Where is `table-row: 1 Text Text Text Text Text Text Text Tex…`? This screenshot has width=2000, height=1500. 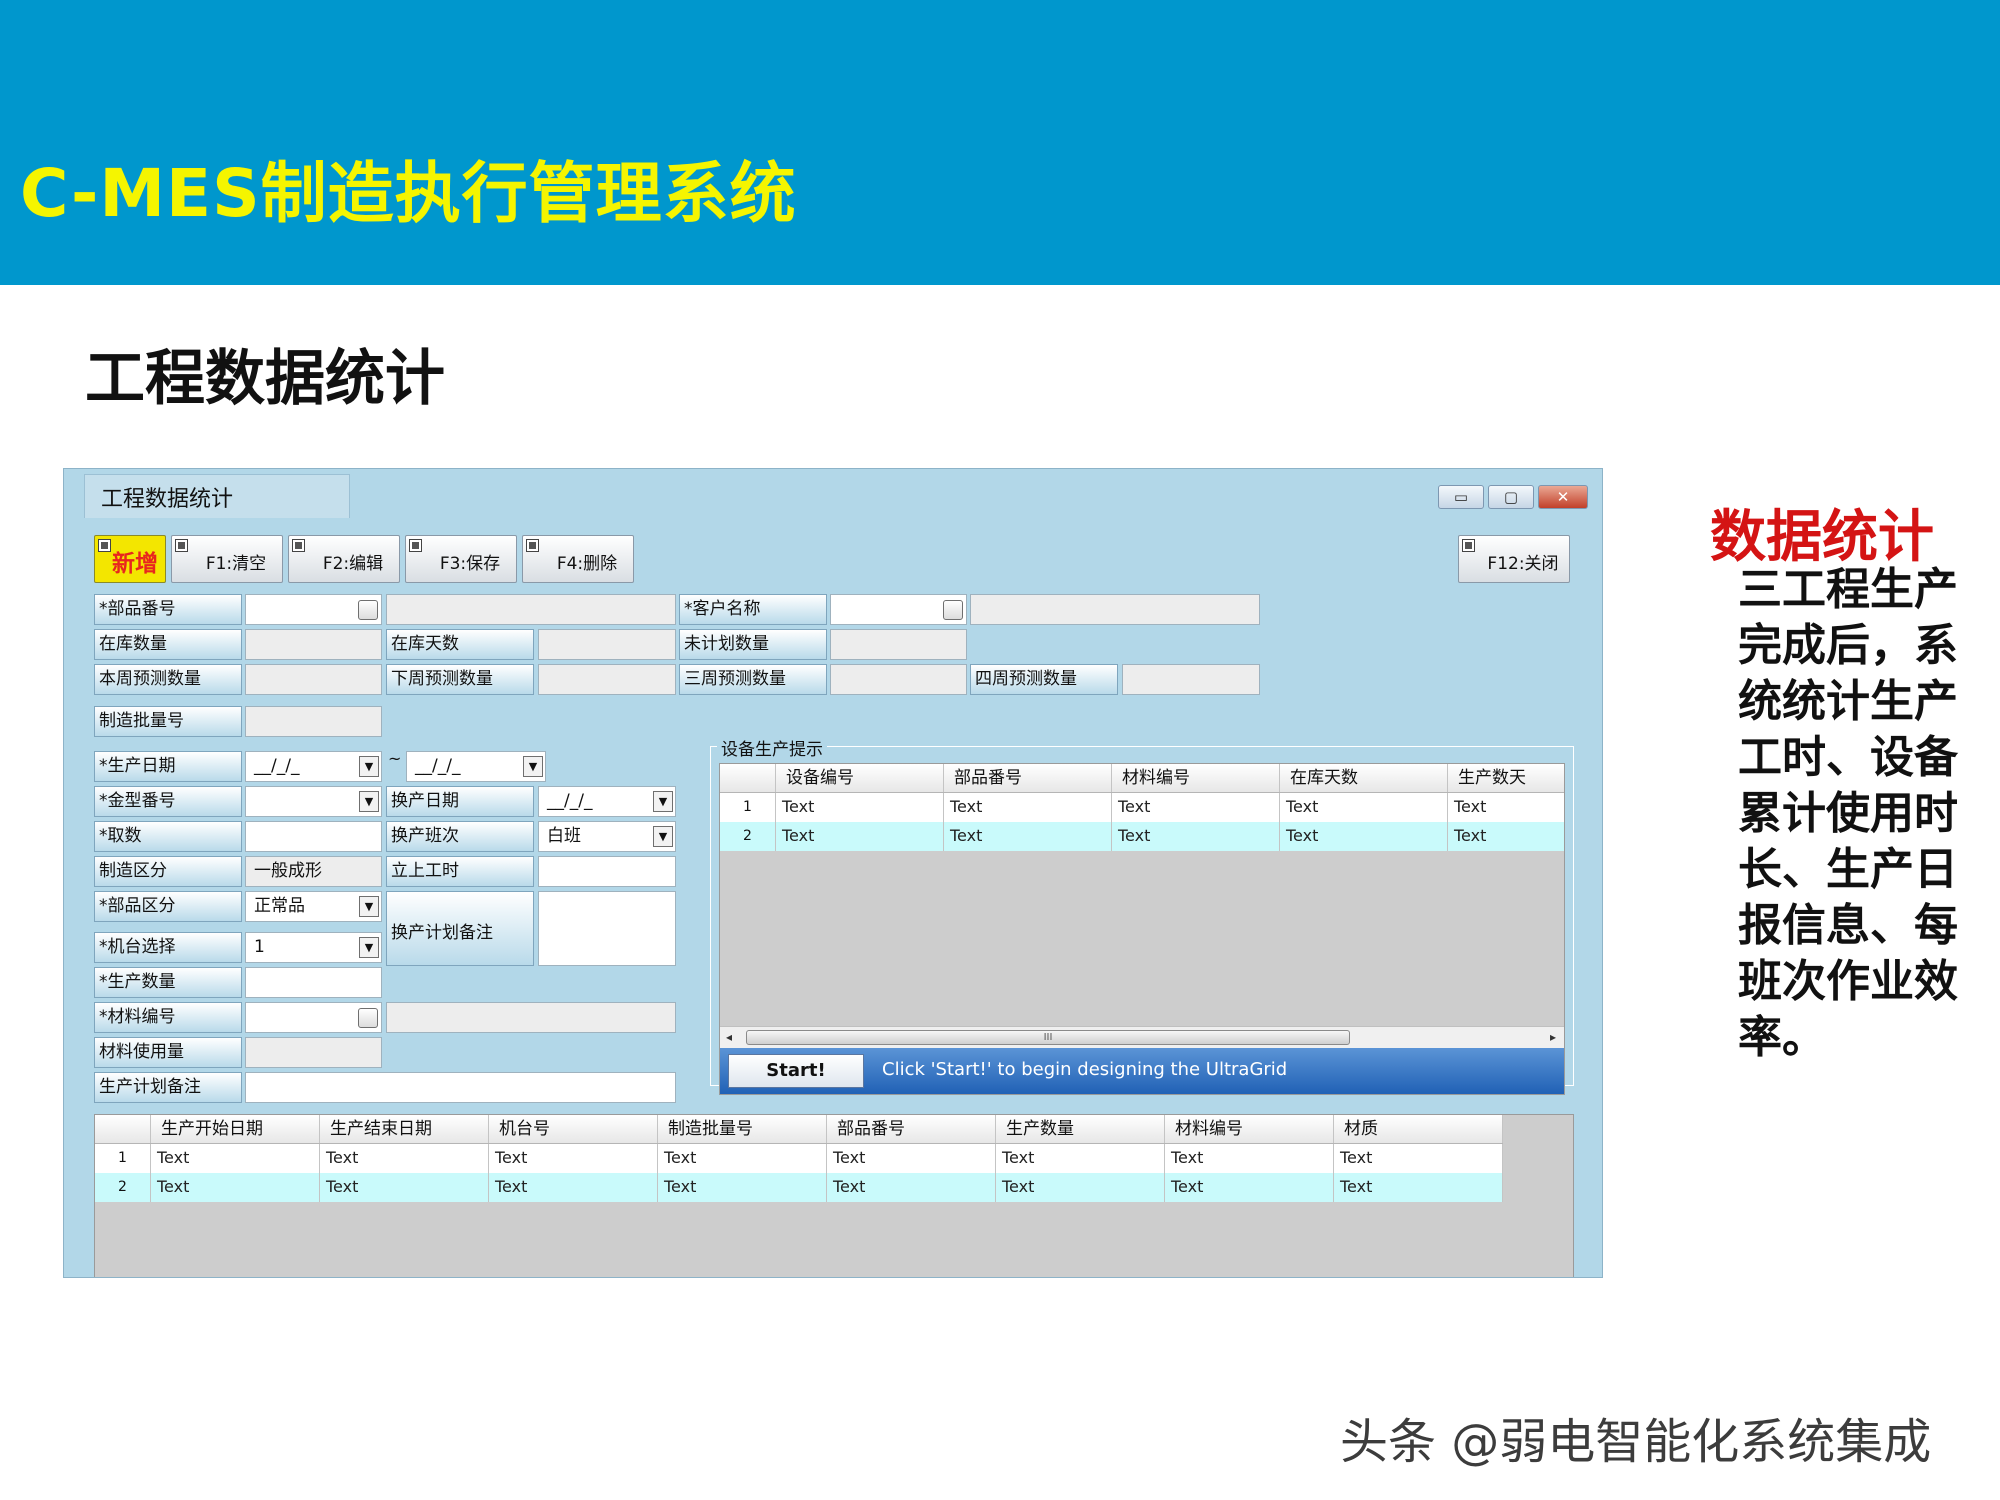 table-row: 1 Text Text Text Text Text Text Text Tex… is located at coordinates (799, 1158).